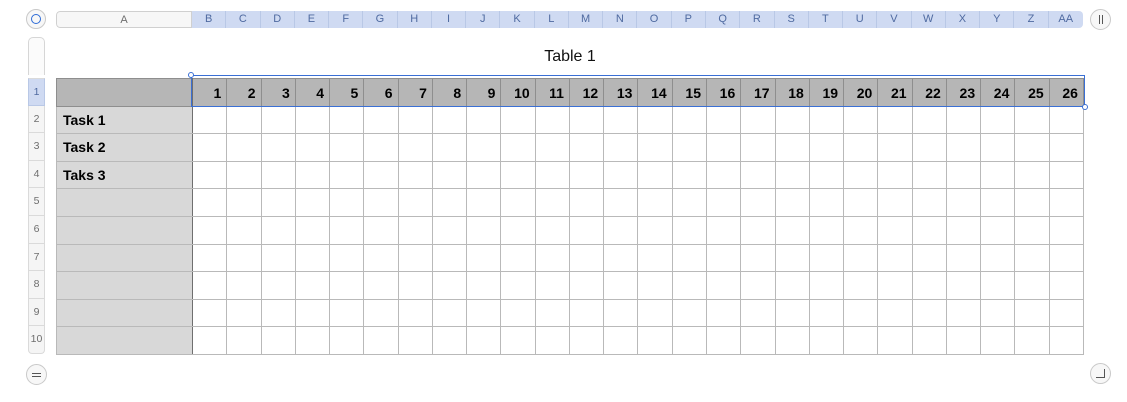 The height and width of the screenshot is (402, 1127). Describe the element at coordinates (963, 19) in the screenshot. I see `column-header-x: X` at that location.